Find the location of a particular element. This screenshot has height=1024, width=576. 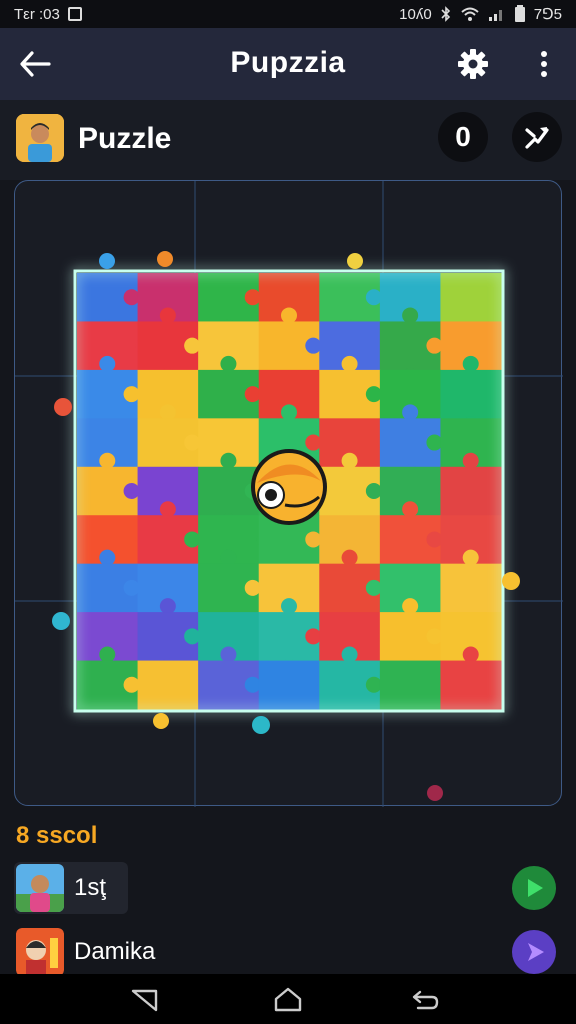

status-left: Tεr :03 is located at coordinates (48, 14).